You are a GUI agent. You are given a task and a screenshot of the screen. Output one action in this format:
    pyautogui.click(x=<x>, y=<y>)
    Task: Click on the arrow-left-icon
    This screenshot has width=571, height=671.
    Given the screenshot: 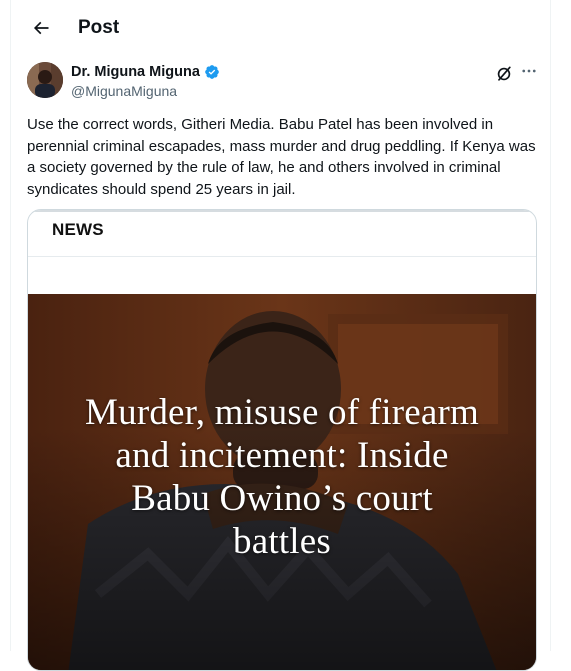 What is the action you would take?
    pyautogui.click(x=41, y=28)
    